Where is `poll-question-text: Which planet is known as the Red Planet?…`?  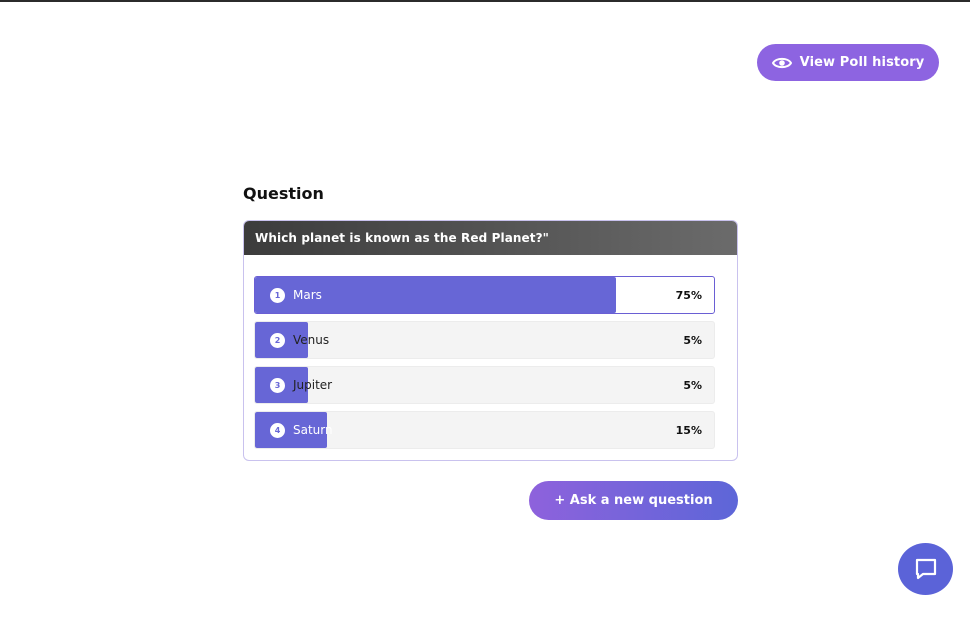
poll-question-text: Which planet is known as the Red Planet?… is located at coordinates (490, 238).